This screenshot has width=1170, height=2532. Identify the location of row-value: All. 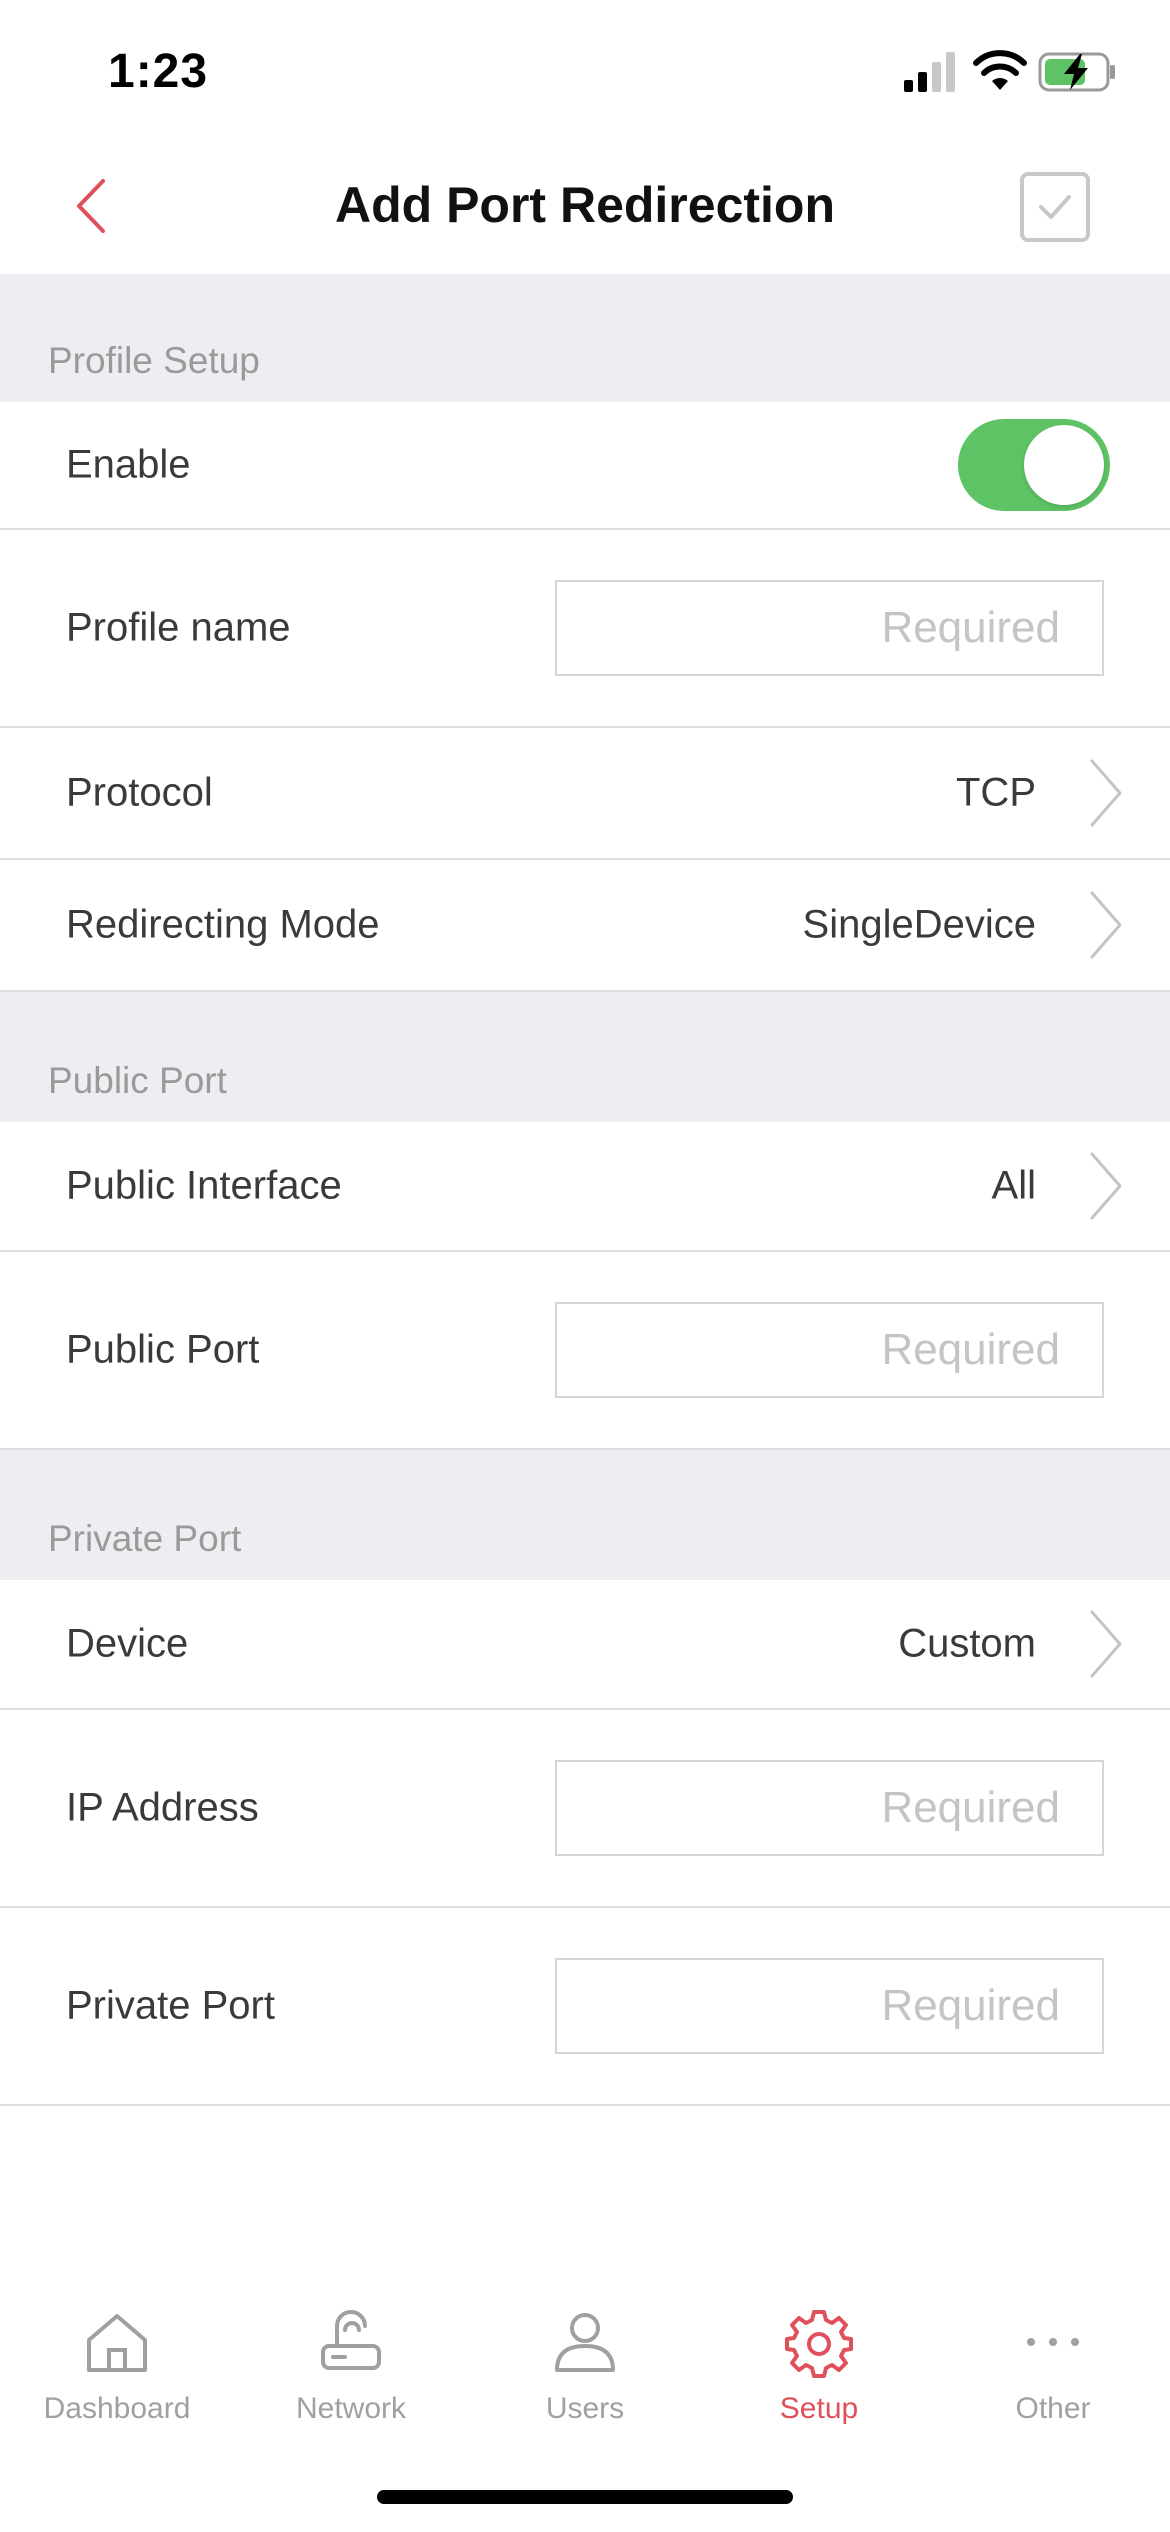
(1013, 1185).